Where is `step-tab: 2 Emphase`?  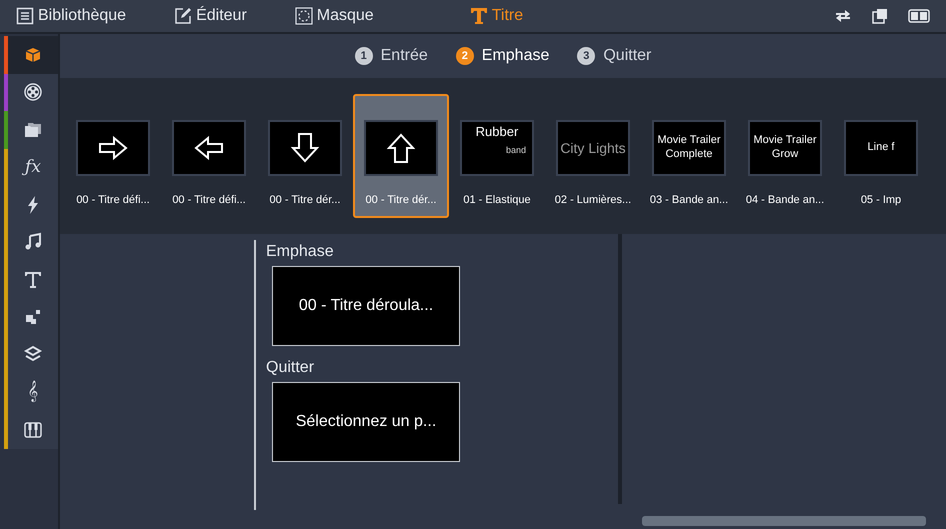
step-tab: 2 Emphase is located at coordinates (503, 56).